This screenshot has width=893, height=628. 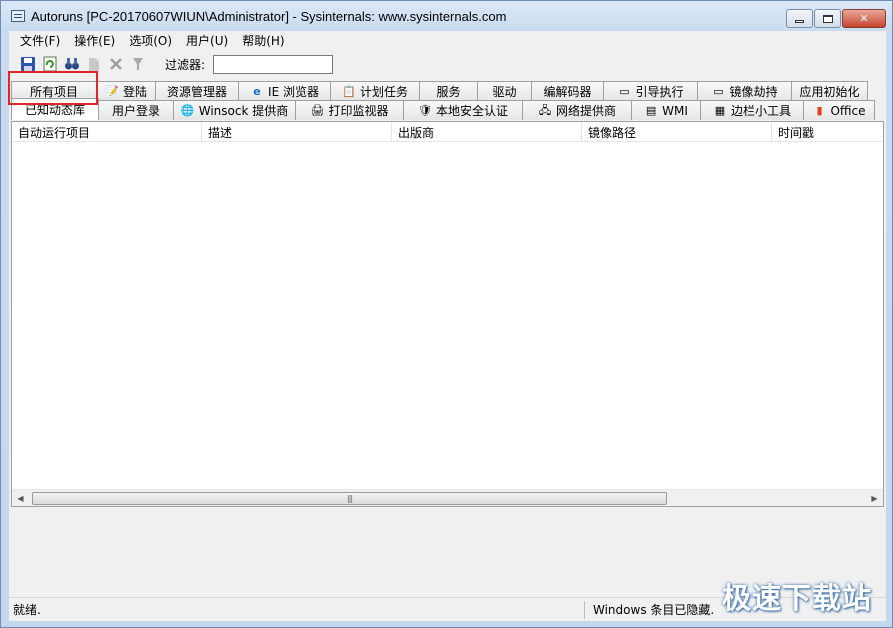 What do you see at coordinates (799, 18) in the screenshot?
I see `minimize-button` at bounding box center [799, 18].